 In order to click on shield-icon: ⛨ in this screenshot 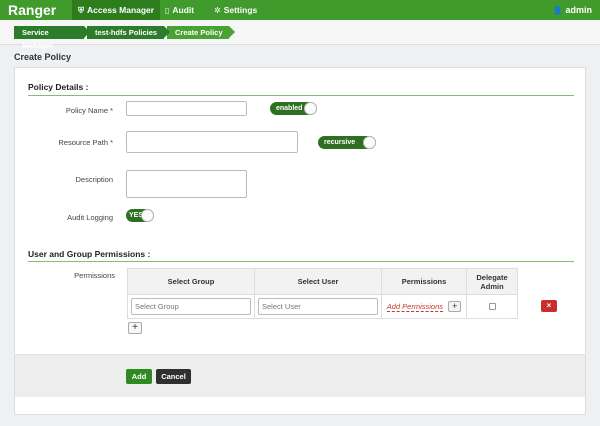, I will do `click(81, 10)`.